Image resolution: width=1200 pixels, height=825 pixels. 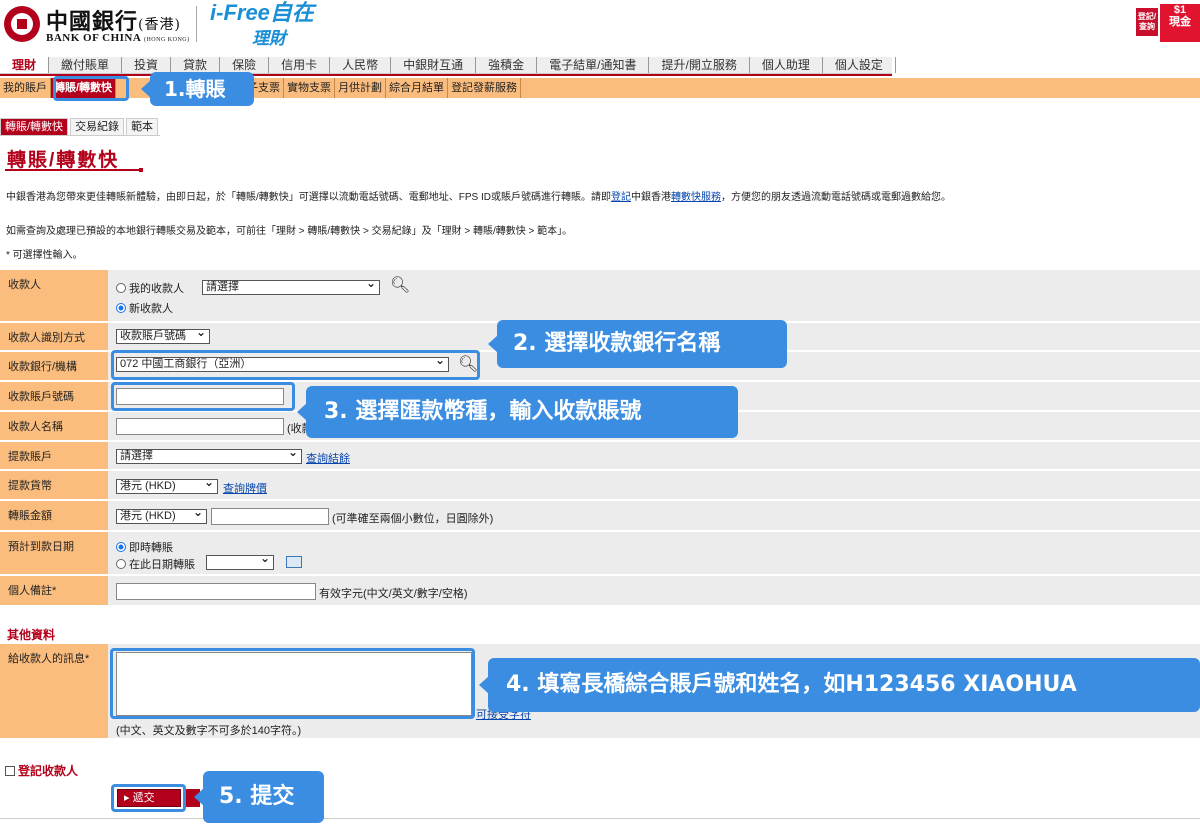 I want to click on page-title: 轉賬/轉數快, so click(x=63, y=160).